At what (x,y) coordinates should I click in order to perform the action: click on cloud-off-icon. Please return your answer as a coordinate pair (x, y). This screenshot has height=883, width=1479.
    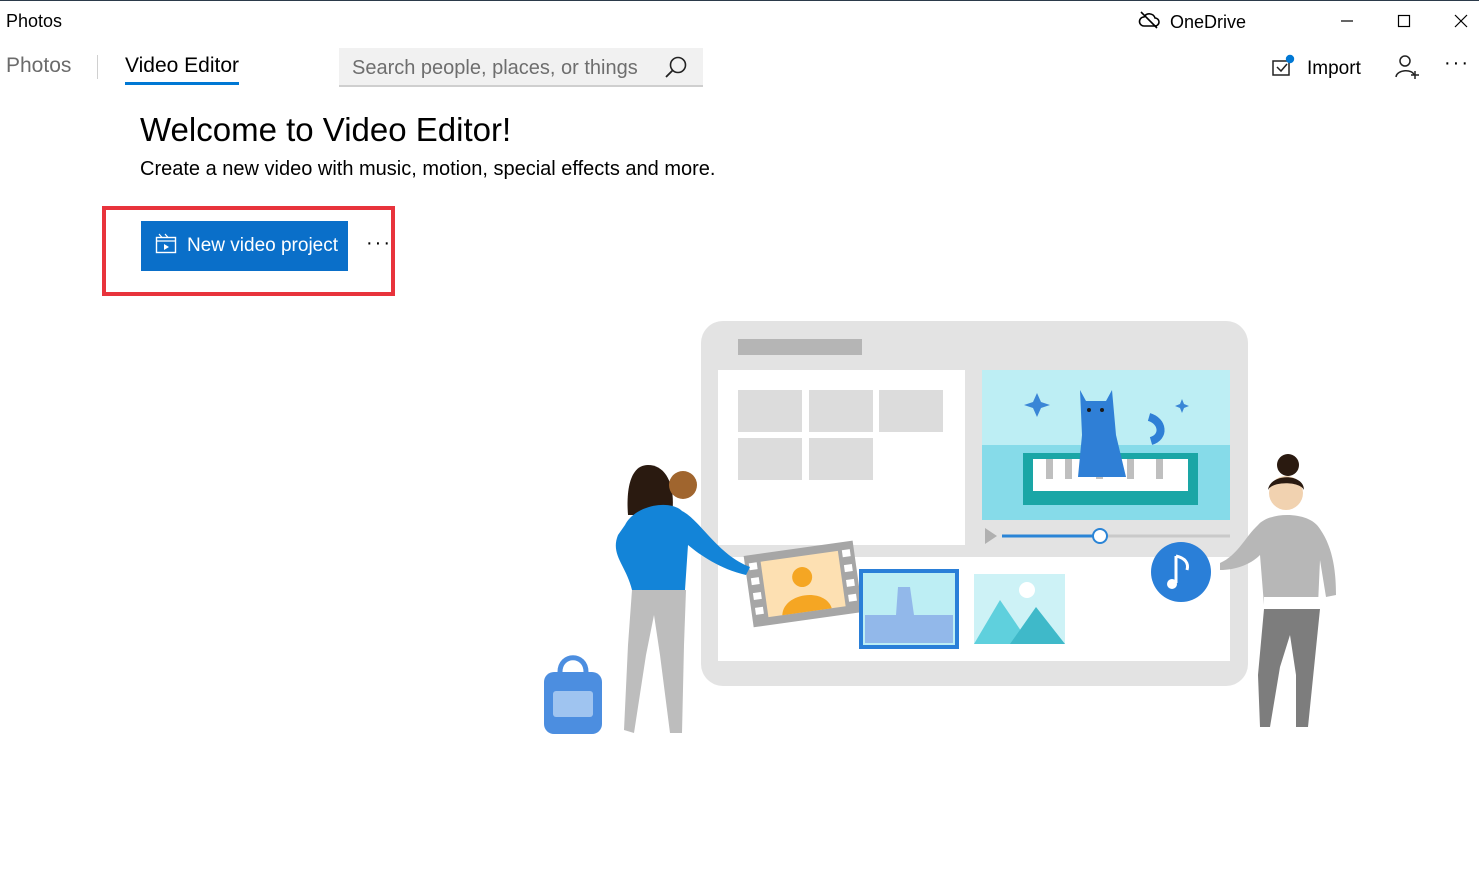
    Looking at the image, I should click on (1149, 22).